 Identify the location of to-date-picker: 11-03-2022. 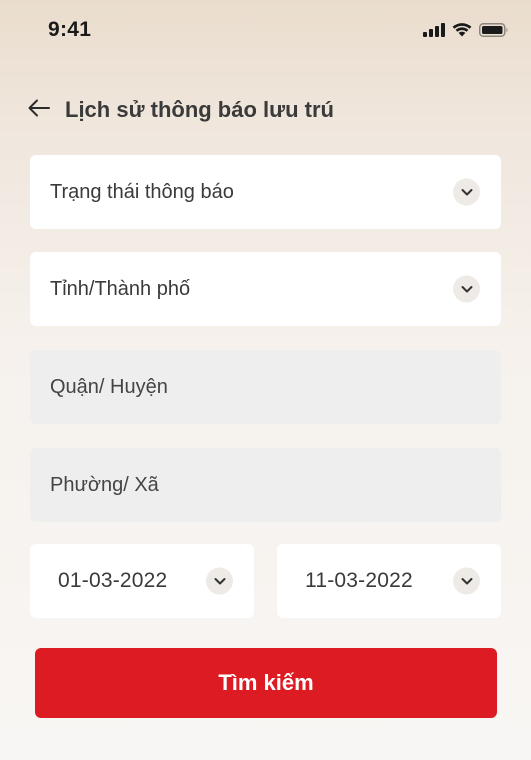
(389, 581).